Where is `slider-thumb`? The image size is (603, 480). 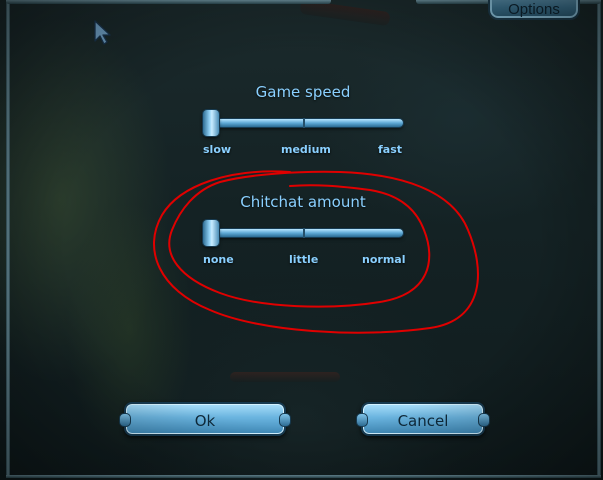
slider-thumb is located at coordinates (211, 123).